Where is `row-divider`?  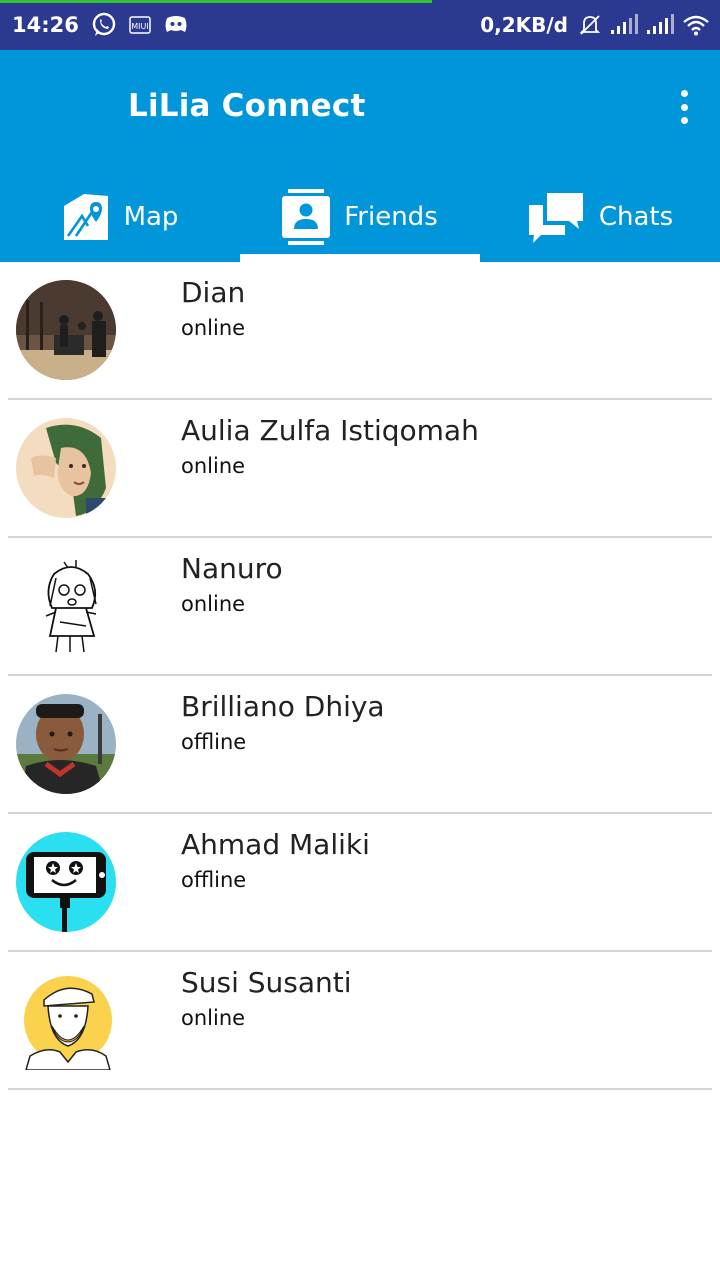
row-divider is located at coordinates (360, 1089).